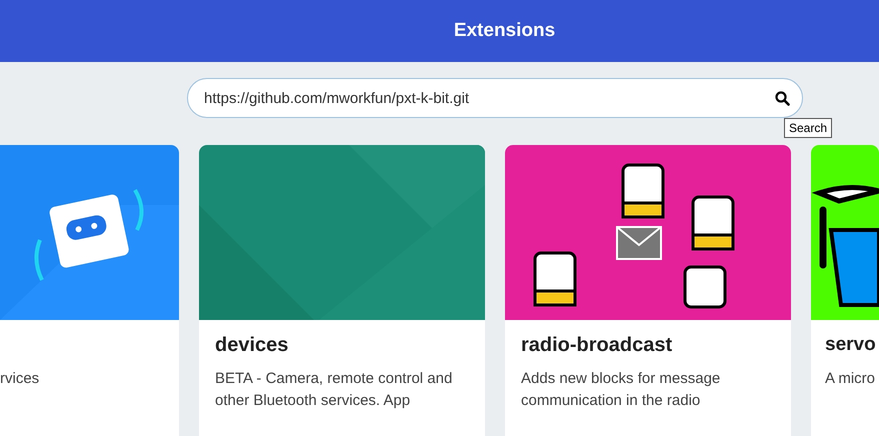 This screenshot has height=436, width=879. What do you see at coordinates (252, 346) in the screenshot?
I see `card-title: devices` at bounding box center [252, 346].